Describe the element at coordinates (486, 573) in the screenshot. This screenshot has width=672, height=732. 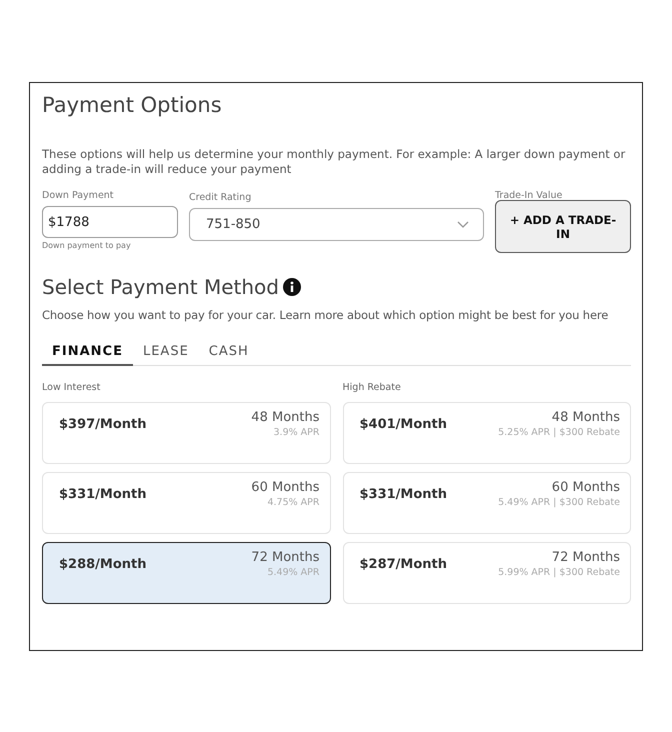
I see `payment-option-card: $287/Month 72 Months 5.99% APR | $300 Rebate` at that location.